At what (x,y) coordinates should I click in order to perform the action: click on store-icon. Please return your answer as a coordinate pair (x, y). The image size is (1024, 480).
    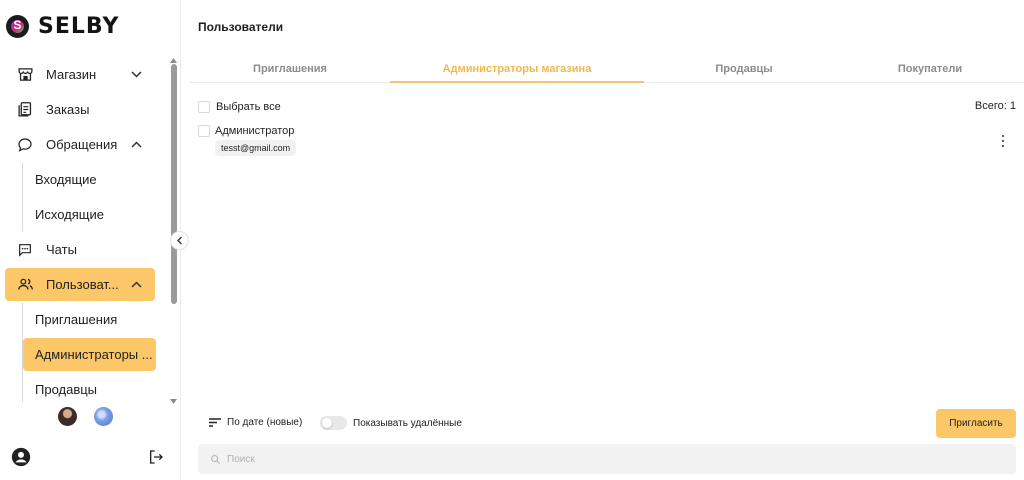
    Looking at the image, I should click on (25, 75).